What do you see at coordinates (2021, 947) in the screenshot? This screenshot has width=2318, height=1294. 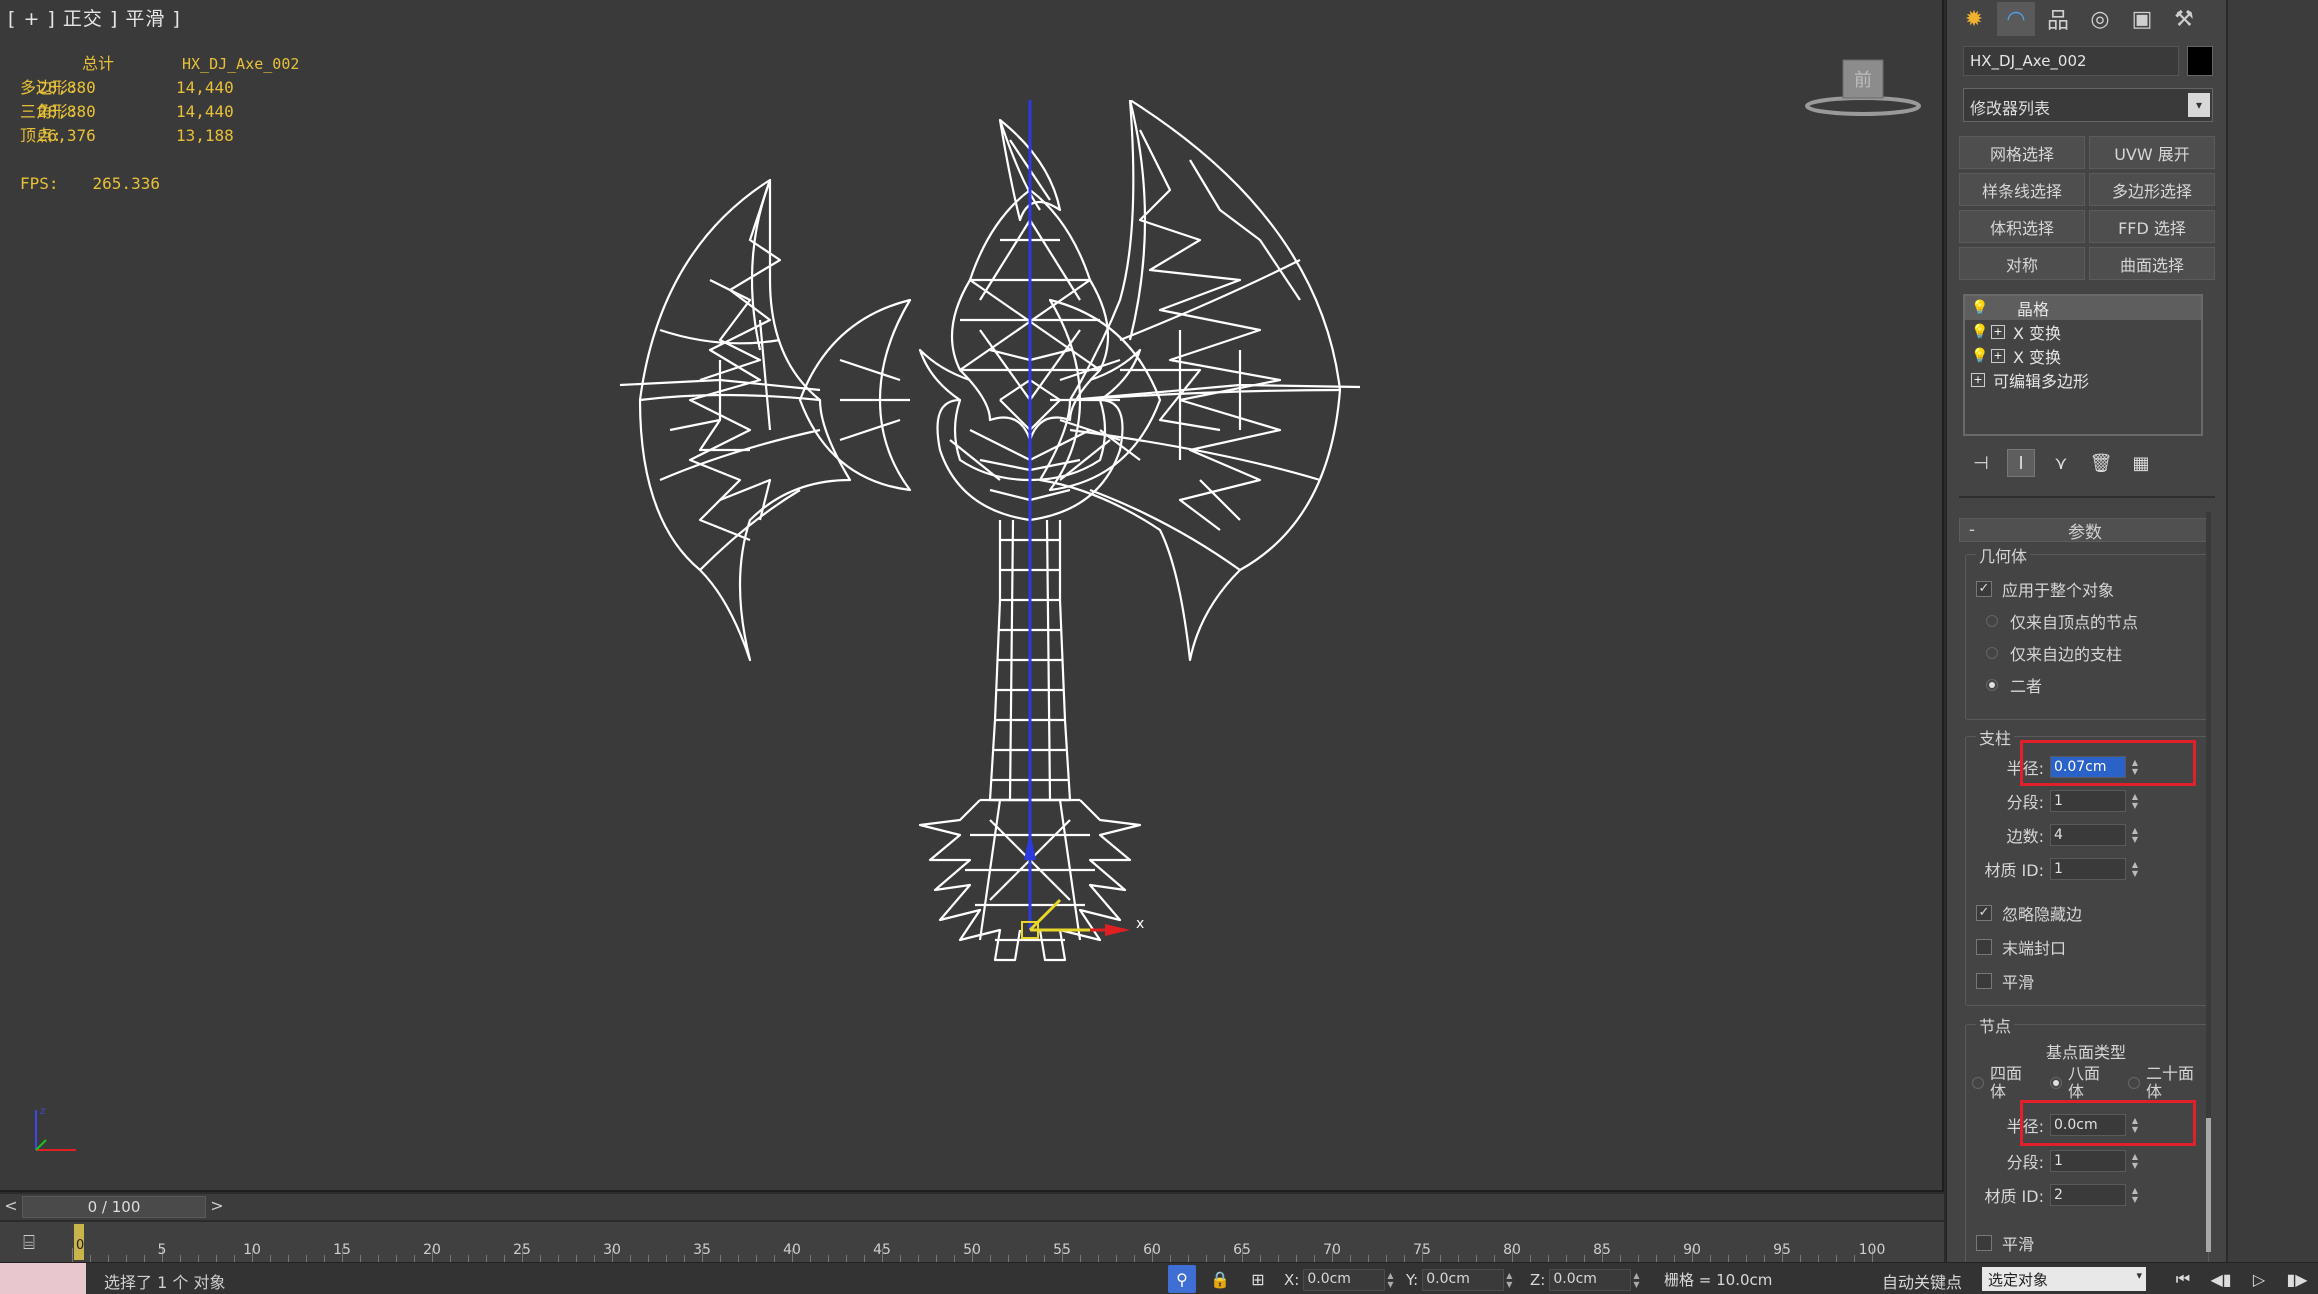 I see `end-caps-checkbox: 末端封口` at bounding box center [2021, 947].